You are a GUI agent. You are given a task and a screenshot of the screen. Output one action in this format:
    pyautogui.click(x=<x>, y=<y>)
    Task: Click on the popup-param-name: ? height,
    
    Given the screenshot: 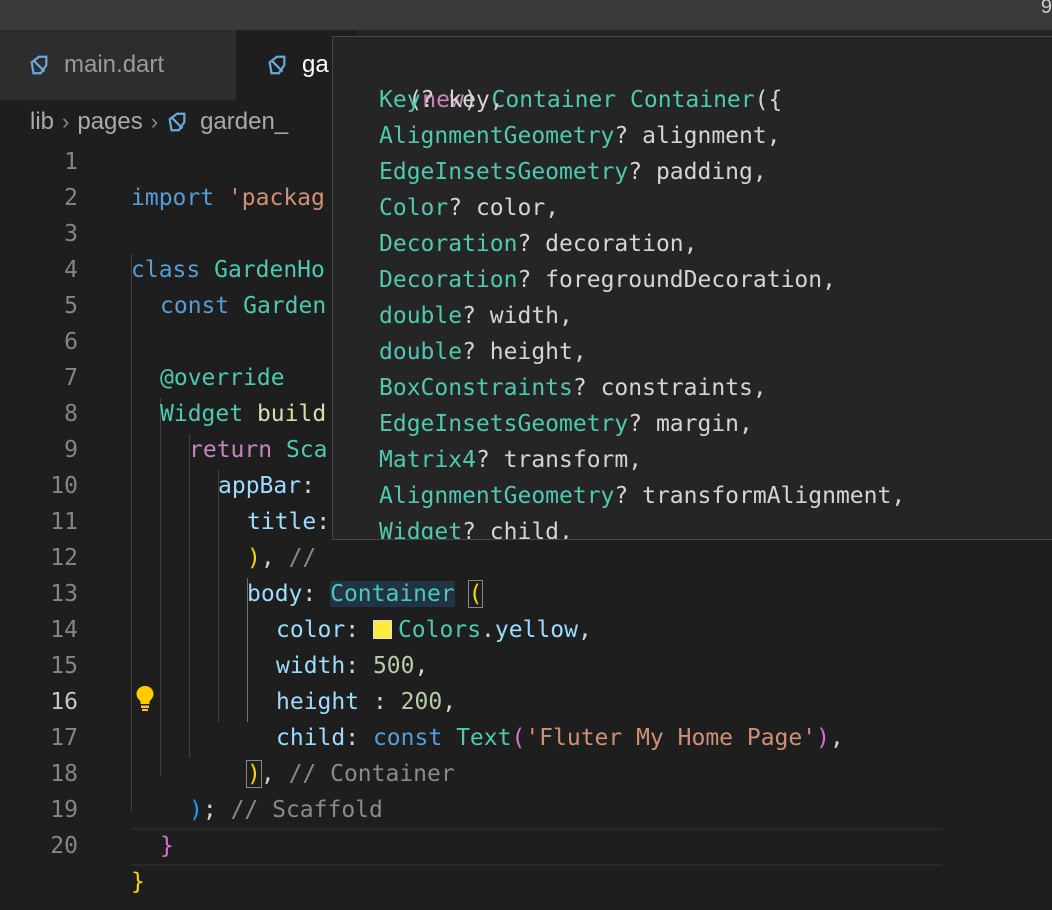 What is the action you would take?
    pyautogui.click(x=524, y=352)
    